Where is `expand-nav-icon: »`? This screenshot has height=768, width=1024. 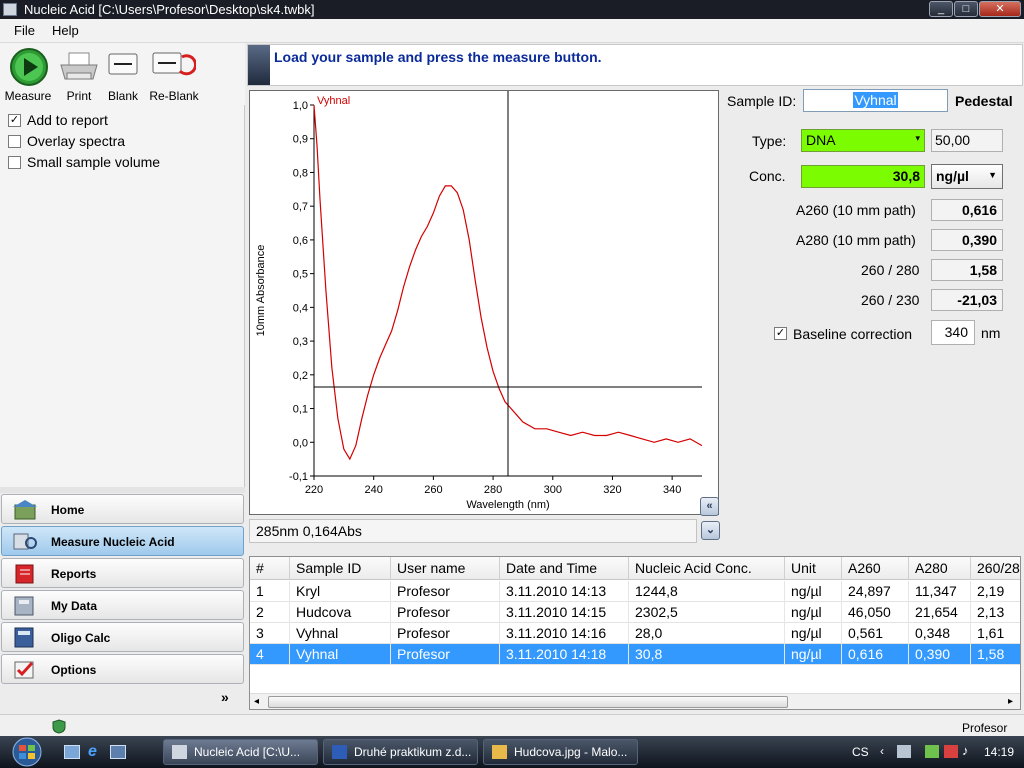 expand-nav-icon: » is located at coordinates (225, 697).